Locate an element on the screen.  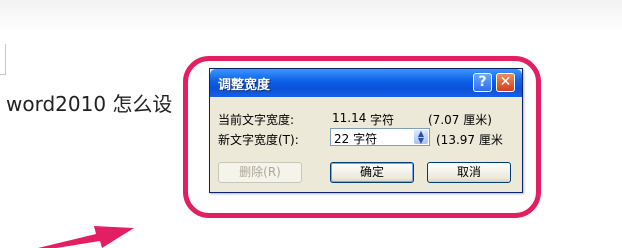
new-width-label: 新文字宽度(T): is located at coordinates (258, 140).